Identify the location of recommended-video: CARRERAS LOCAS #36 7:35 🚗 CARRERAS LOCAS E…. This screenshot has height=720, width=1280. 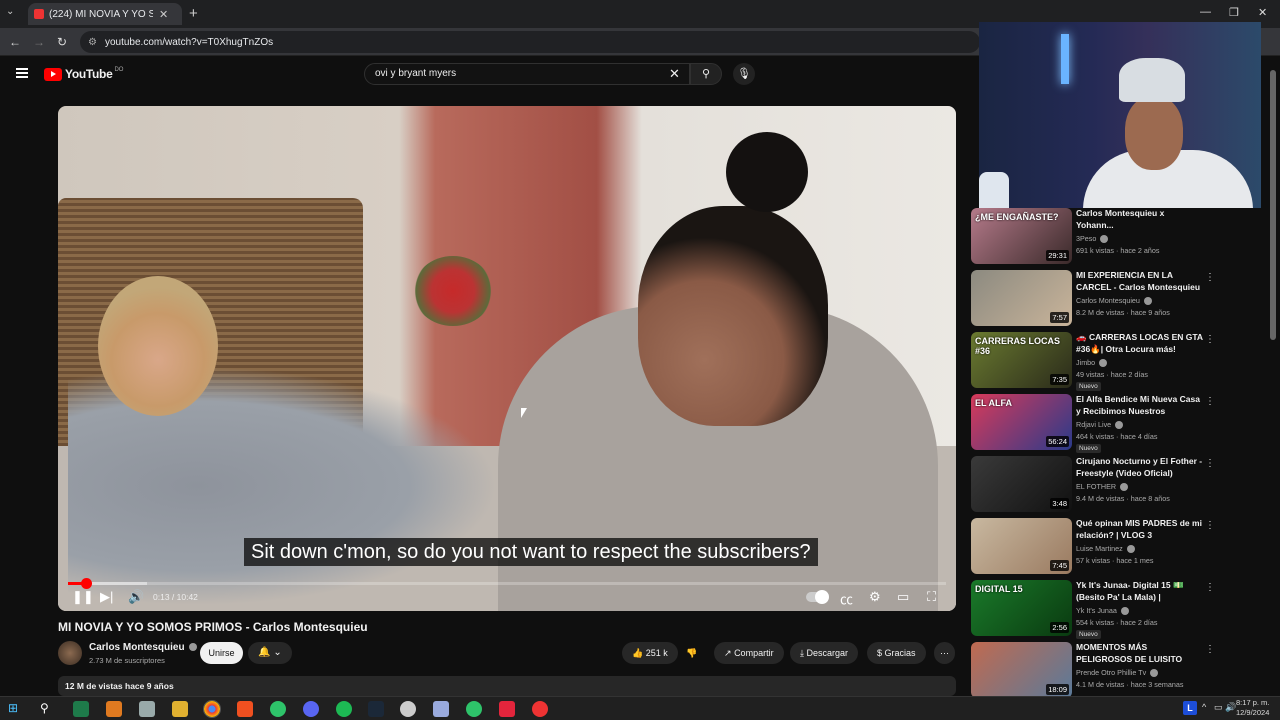
(1096, 361).